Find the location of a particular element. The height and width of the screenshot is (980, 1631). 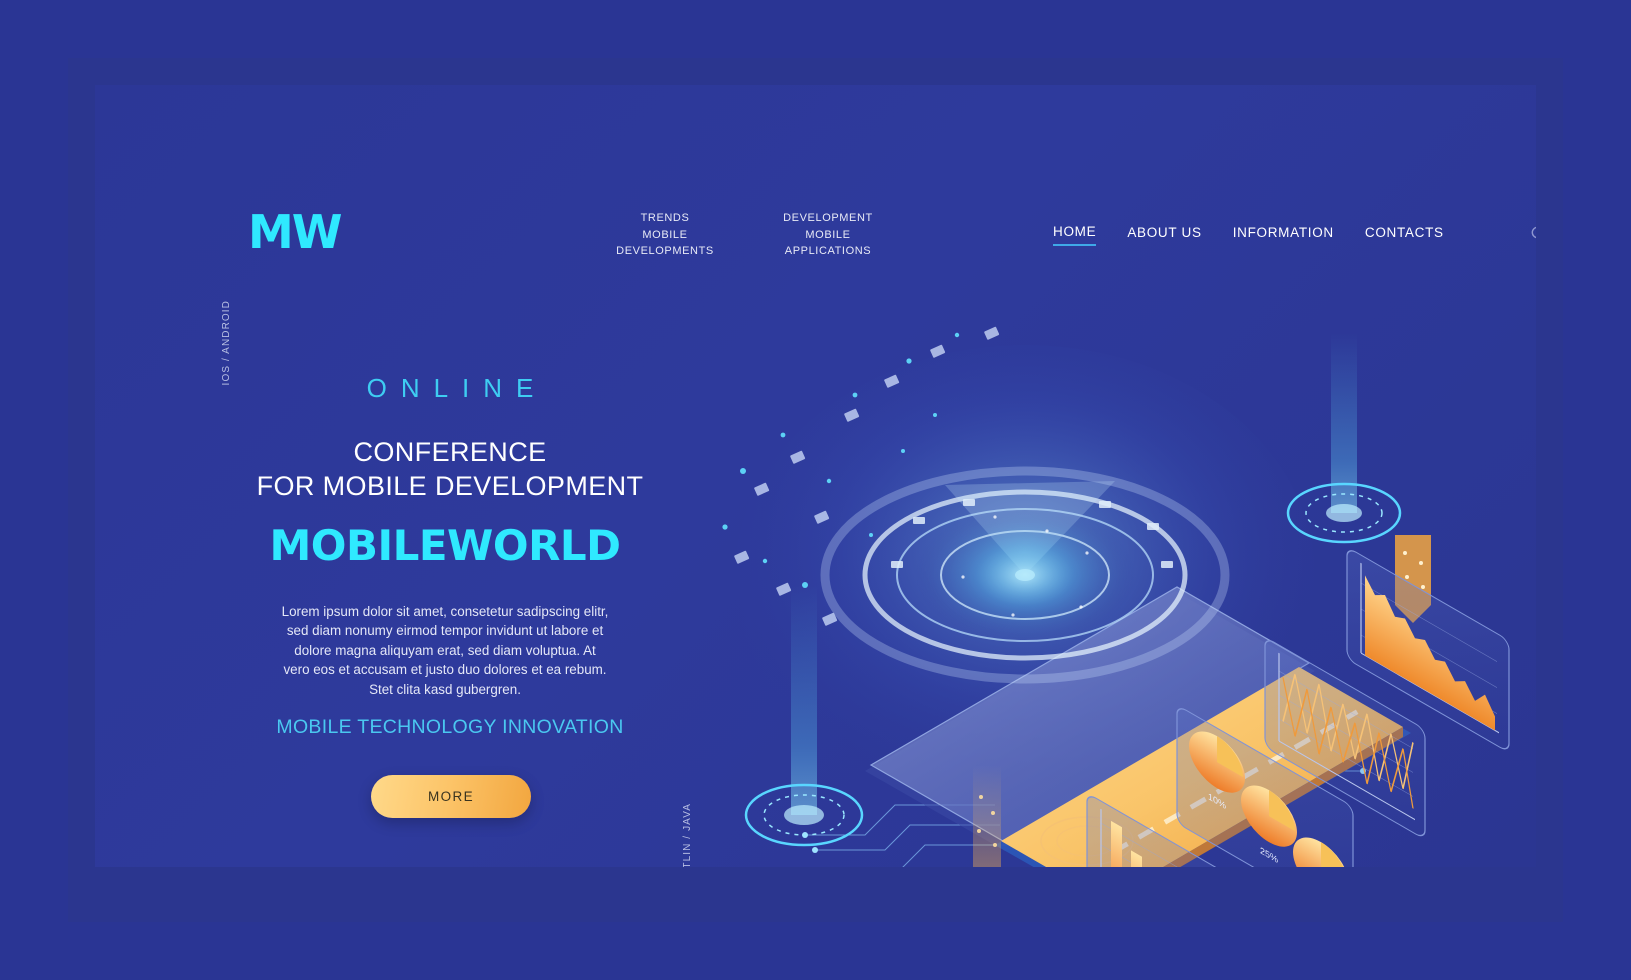

nav-item-home: HOME is located at coordinates (1075, 235).